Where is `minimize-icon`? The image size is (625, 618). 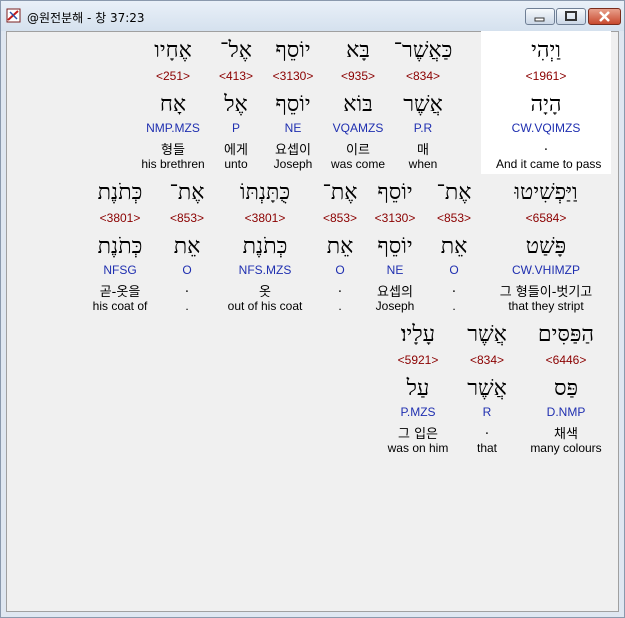
minimize-icon is located at coordinates (539, 19).